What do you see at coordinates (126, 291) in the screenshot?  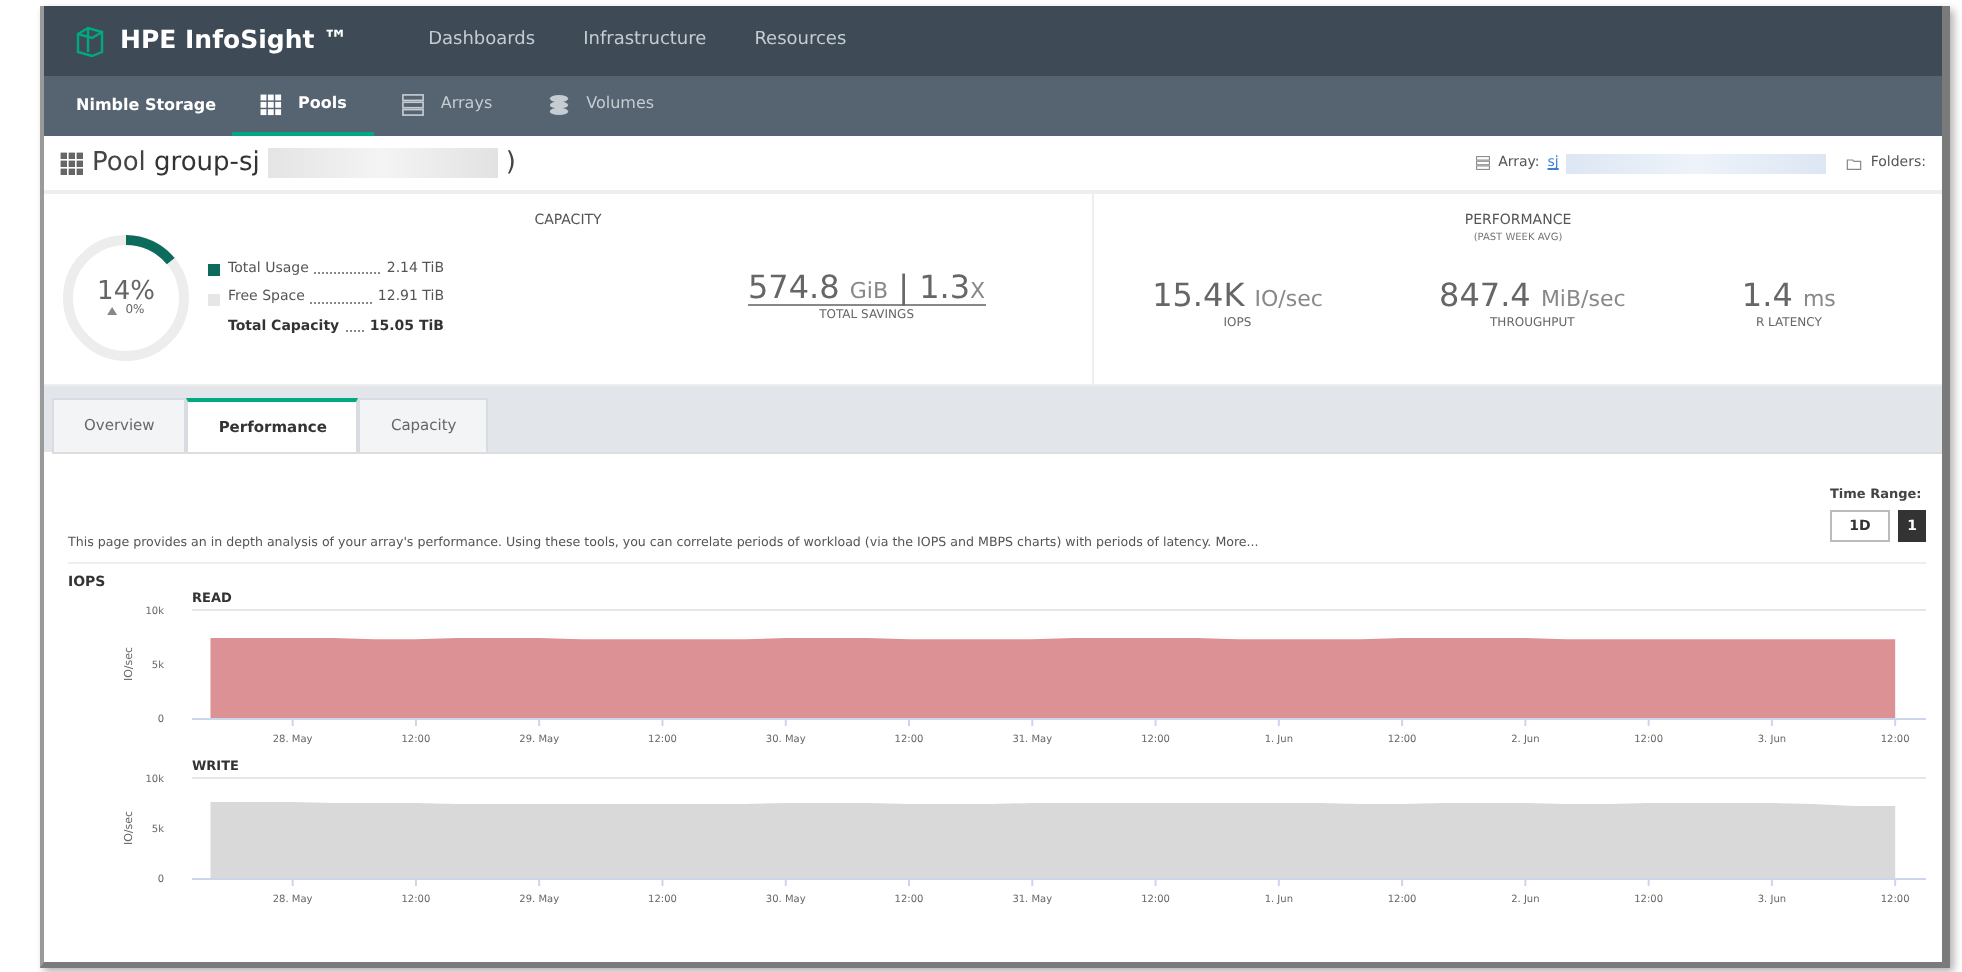 I see `usage-percent: 14%` at bounding box center [126, 291].